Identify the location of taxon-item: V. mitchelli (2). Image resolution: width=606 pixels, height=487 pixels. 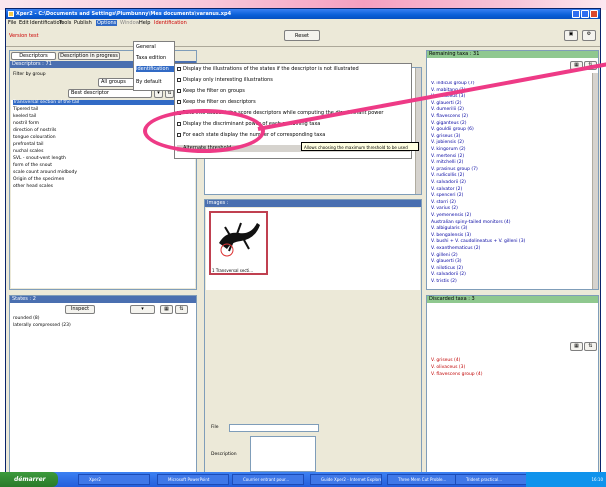
(506, 162).